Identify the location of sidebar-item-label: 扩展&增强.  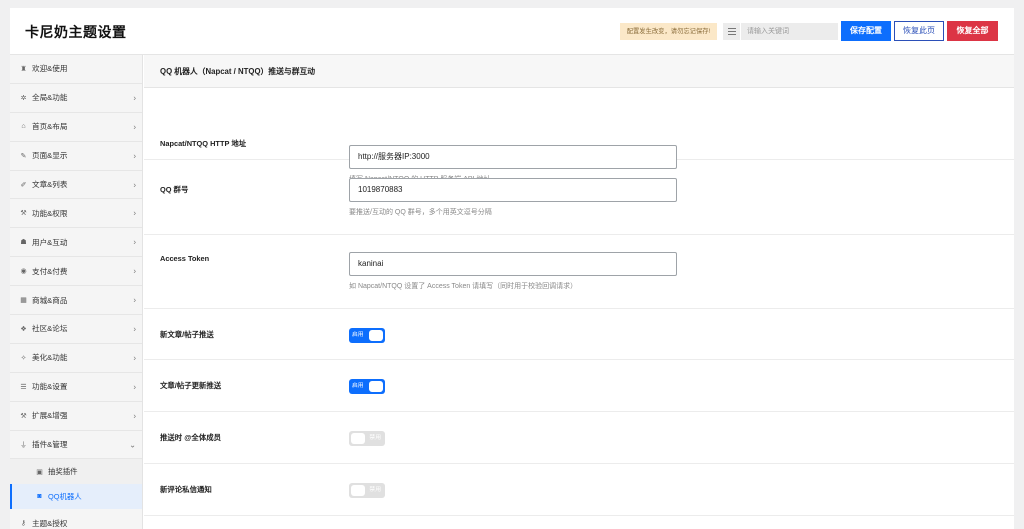
(50, 416).